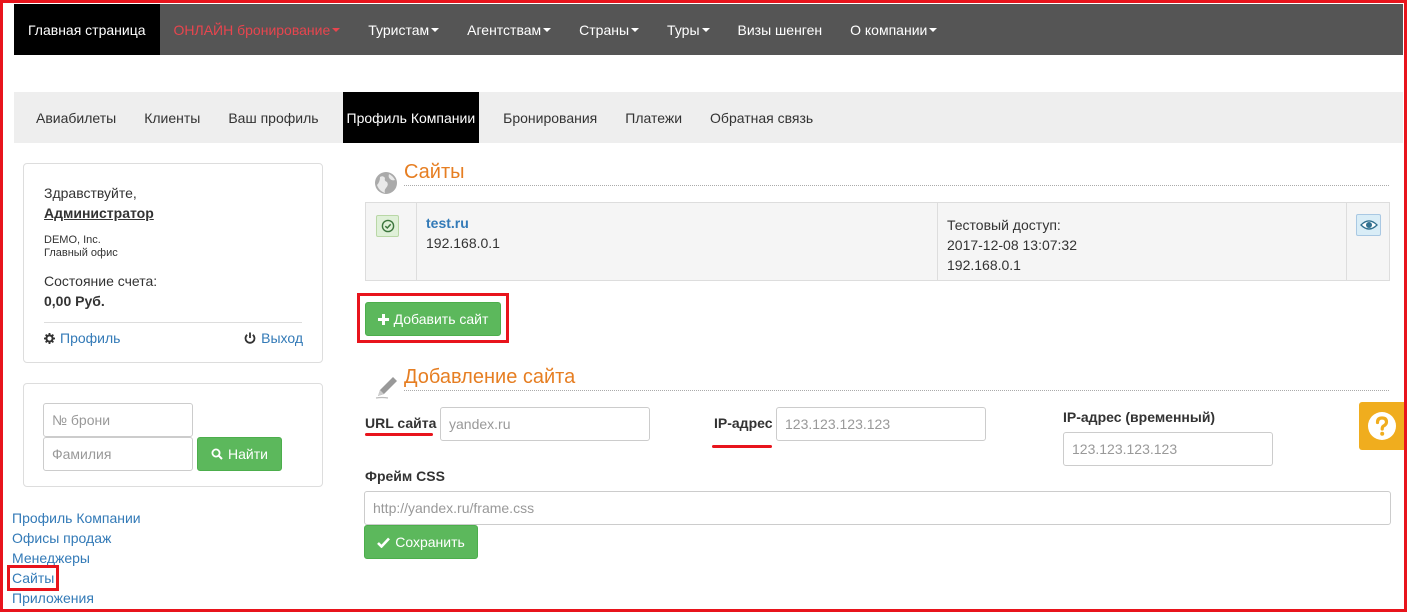 The height and width of the screenshot is (612, 1407). What do you see at coordinates (405, 476) in the screenshot?
I see `css-frame-label: Фрейм CSS` at bounding box center [405, 476].